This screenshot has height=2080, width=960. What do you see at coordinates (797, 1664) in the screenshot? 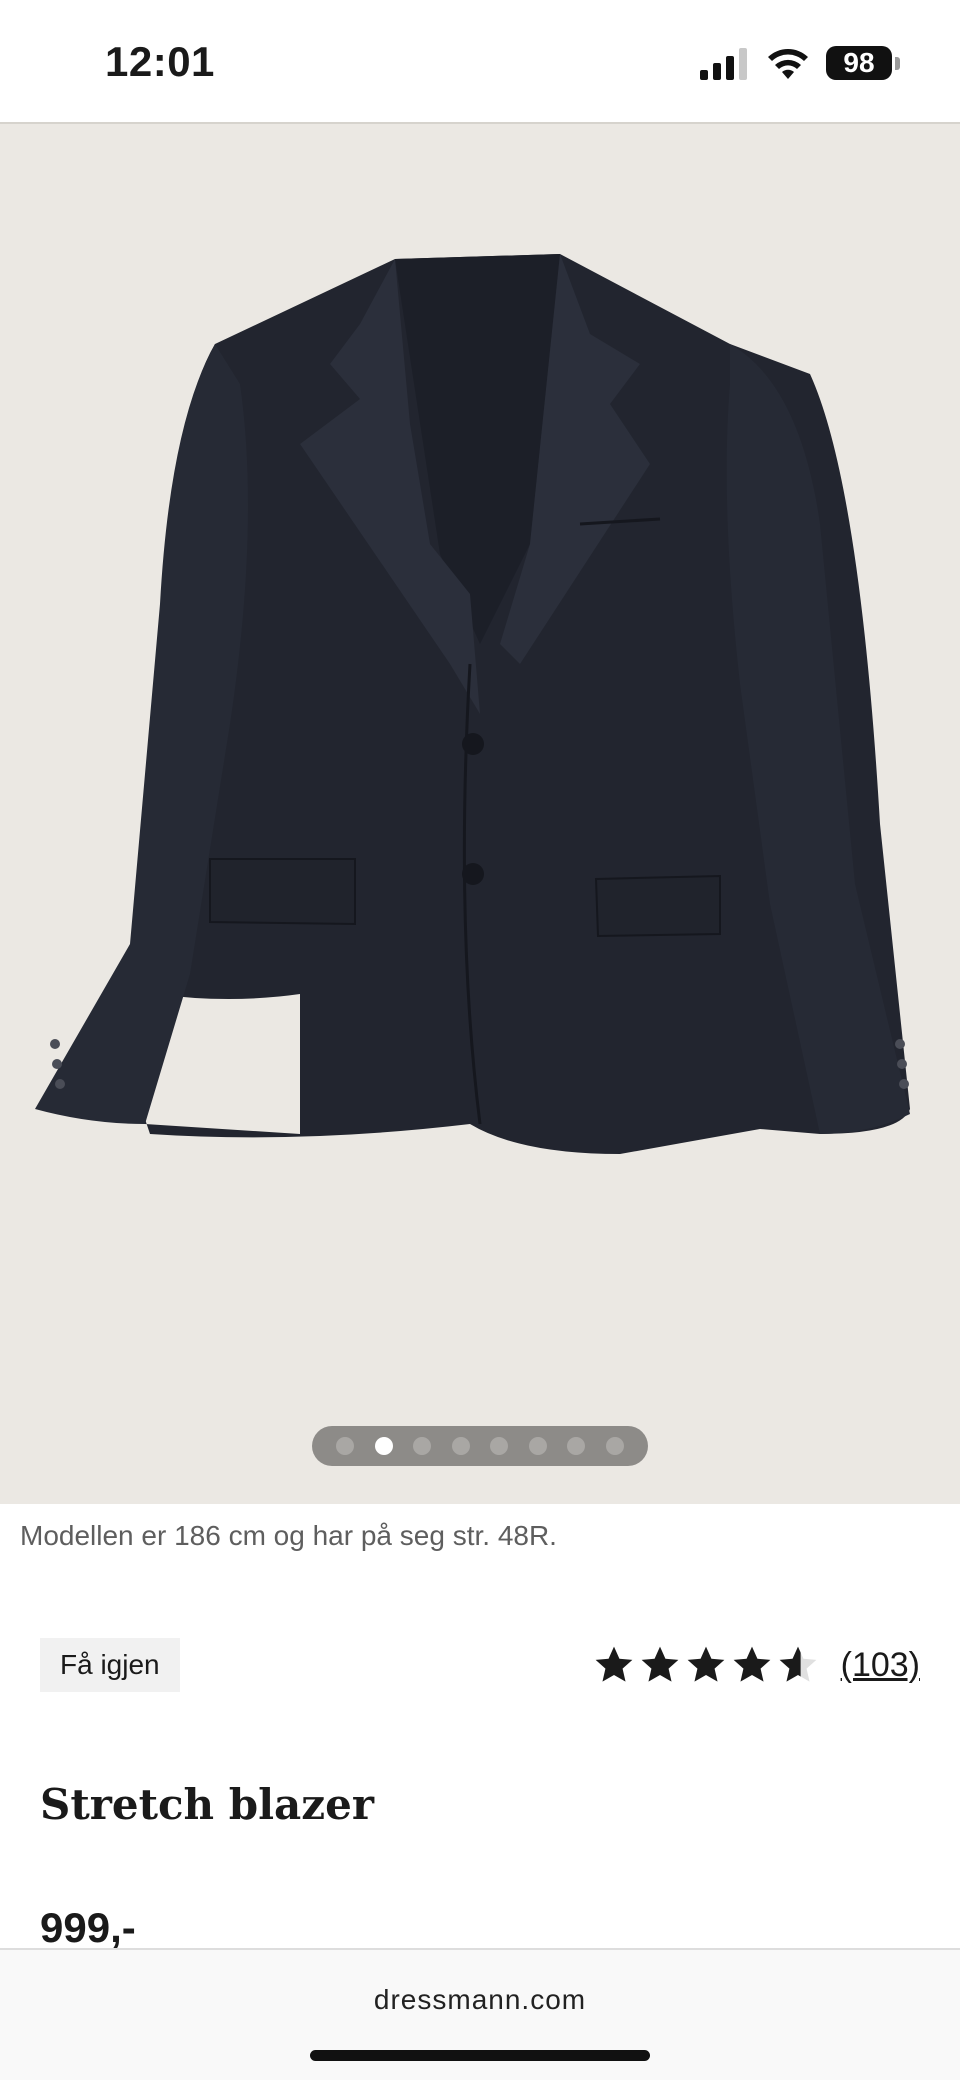
I see `star-half-icon` at bounding box center [797, 1664].